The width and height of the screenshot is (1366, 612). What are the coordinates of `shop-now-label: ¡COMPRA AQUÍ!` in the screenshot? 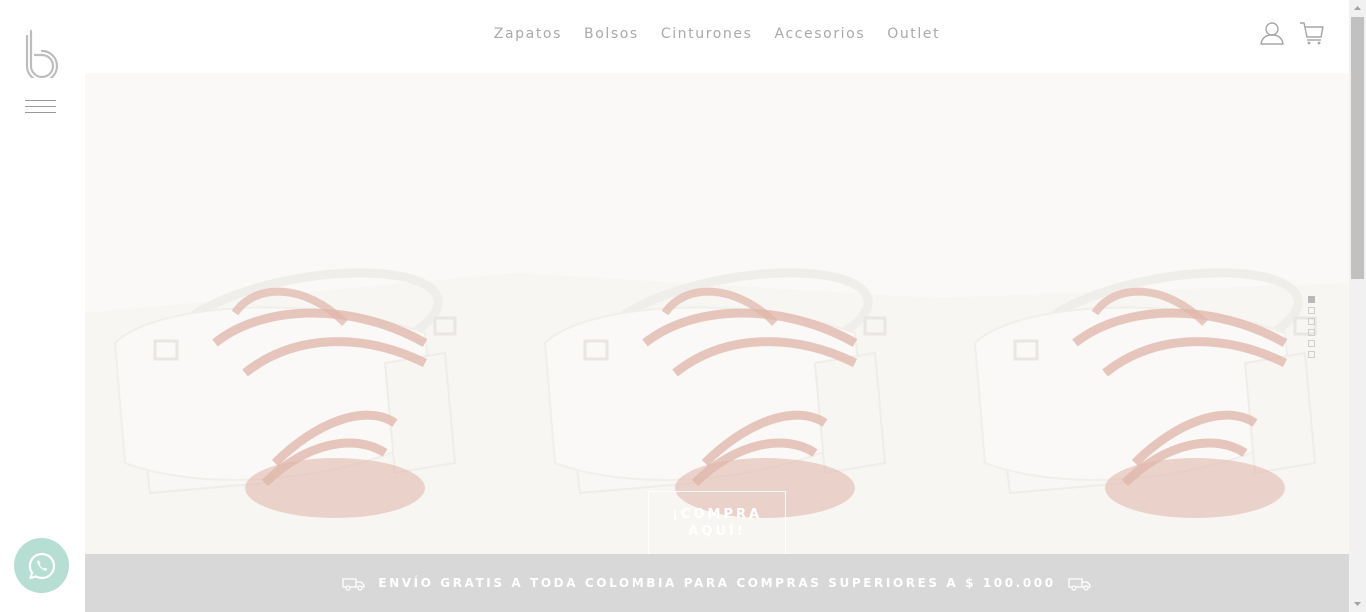 It's located at (717, 523).